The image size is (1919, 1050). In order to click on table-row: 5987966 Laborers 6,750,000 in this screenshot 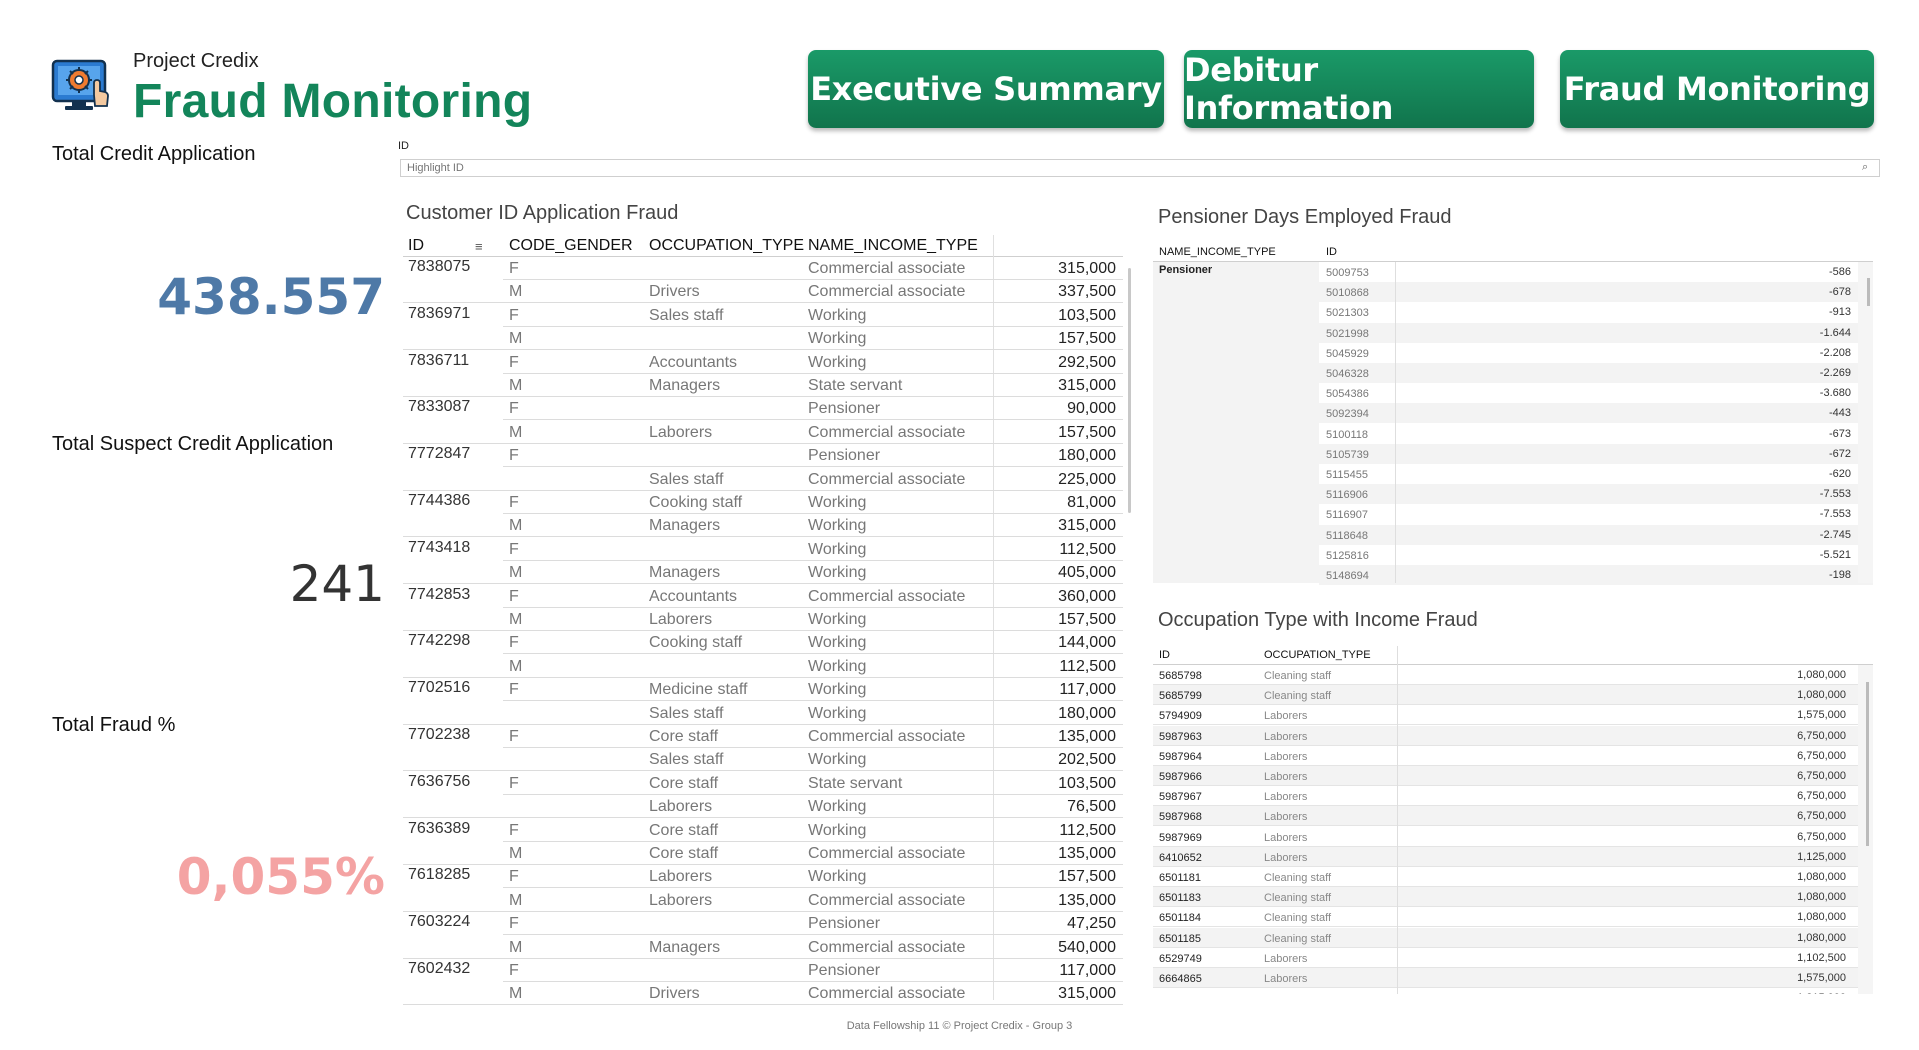, I will do `click(1505, 776)`.